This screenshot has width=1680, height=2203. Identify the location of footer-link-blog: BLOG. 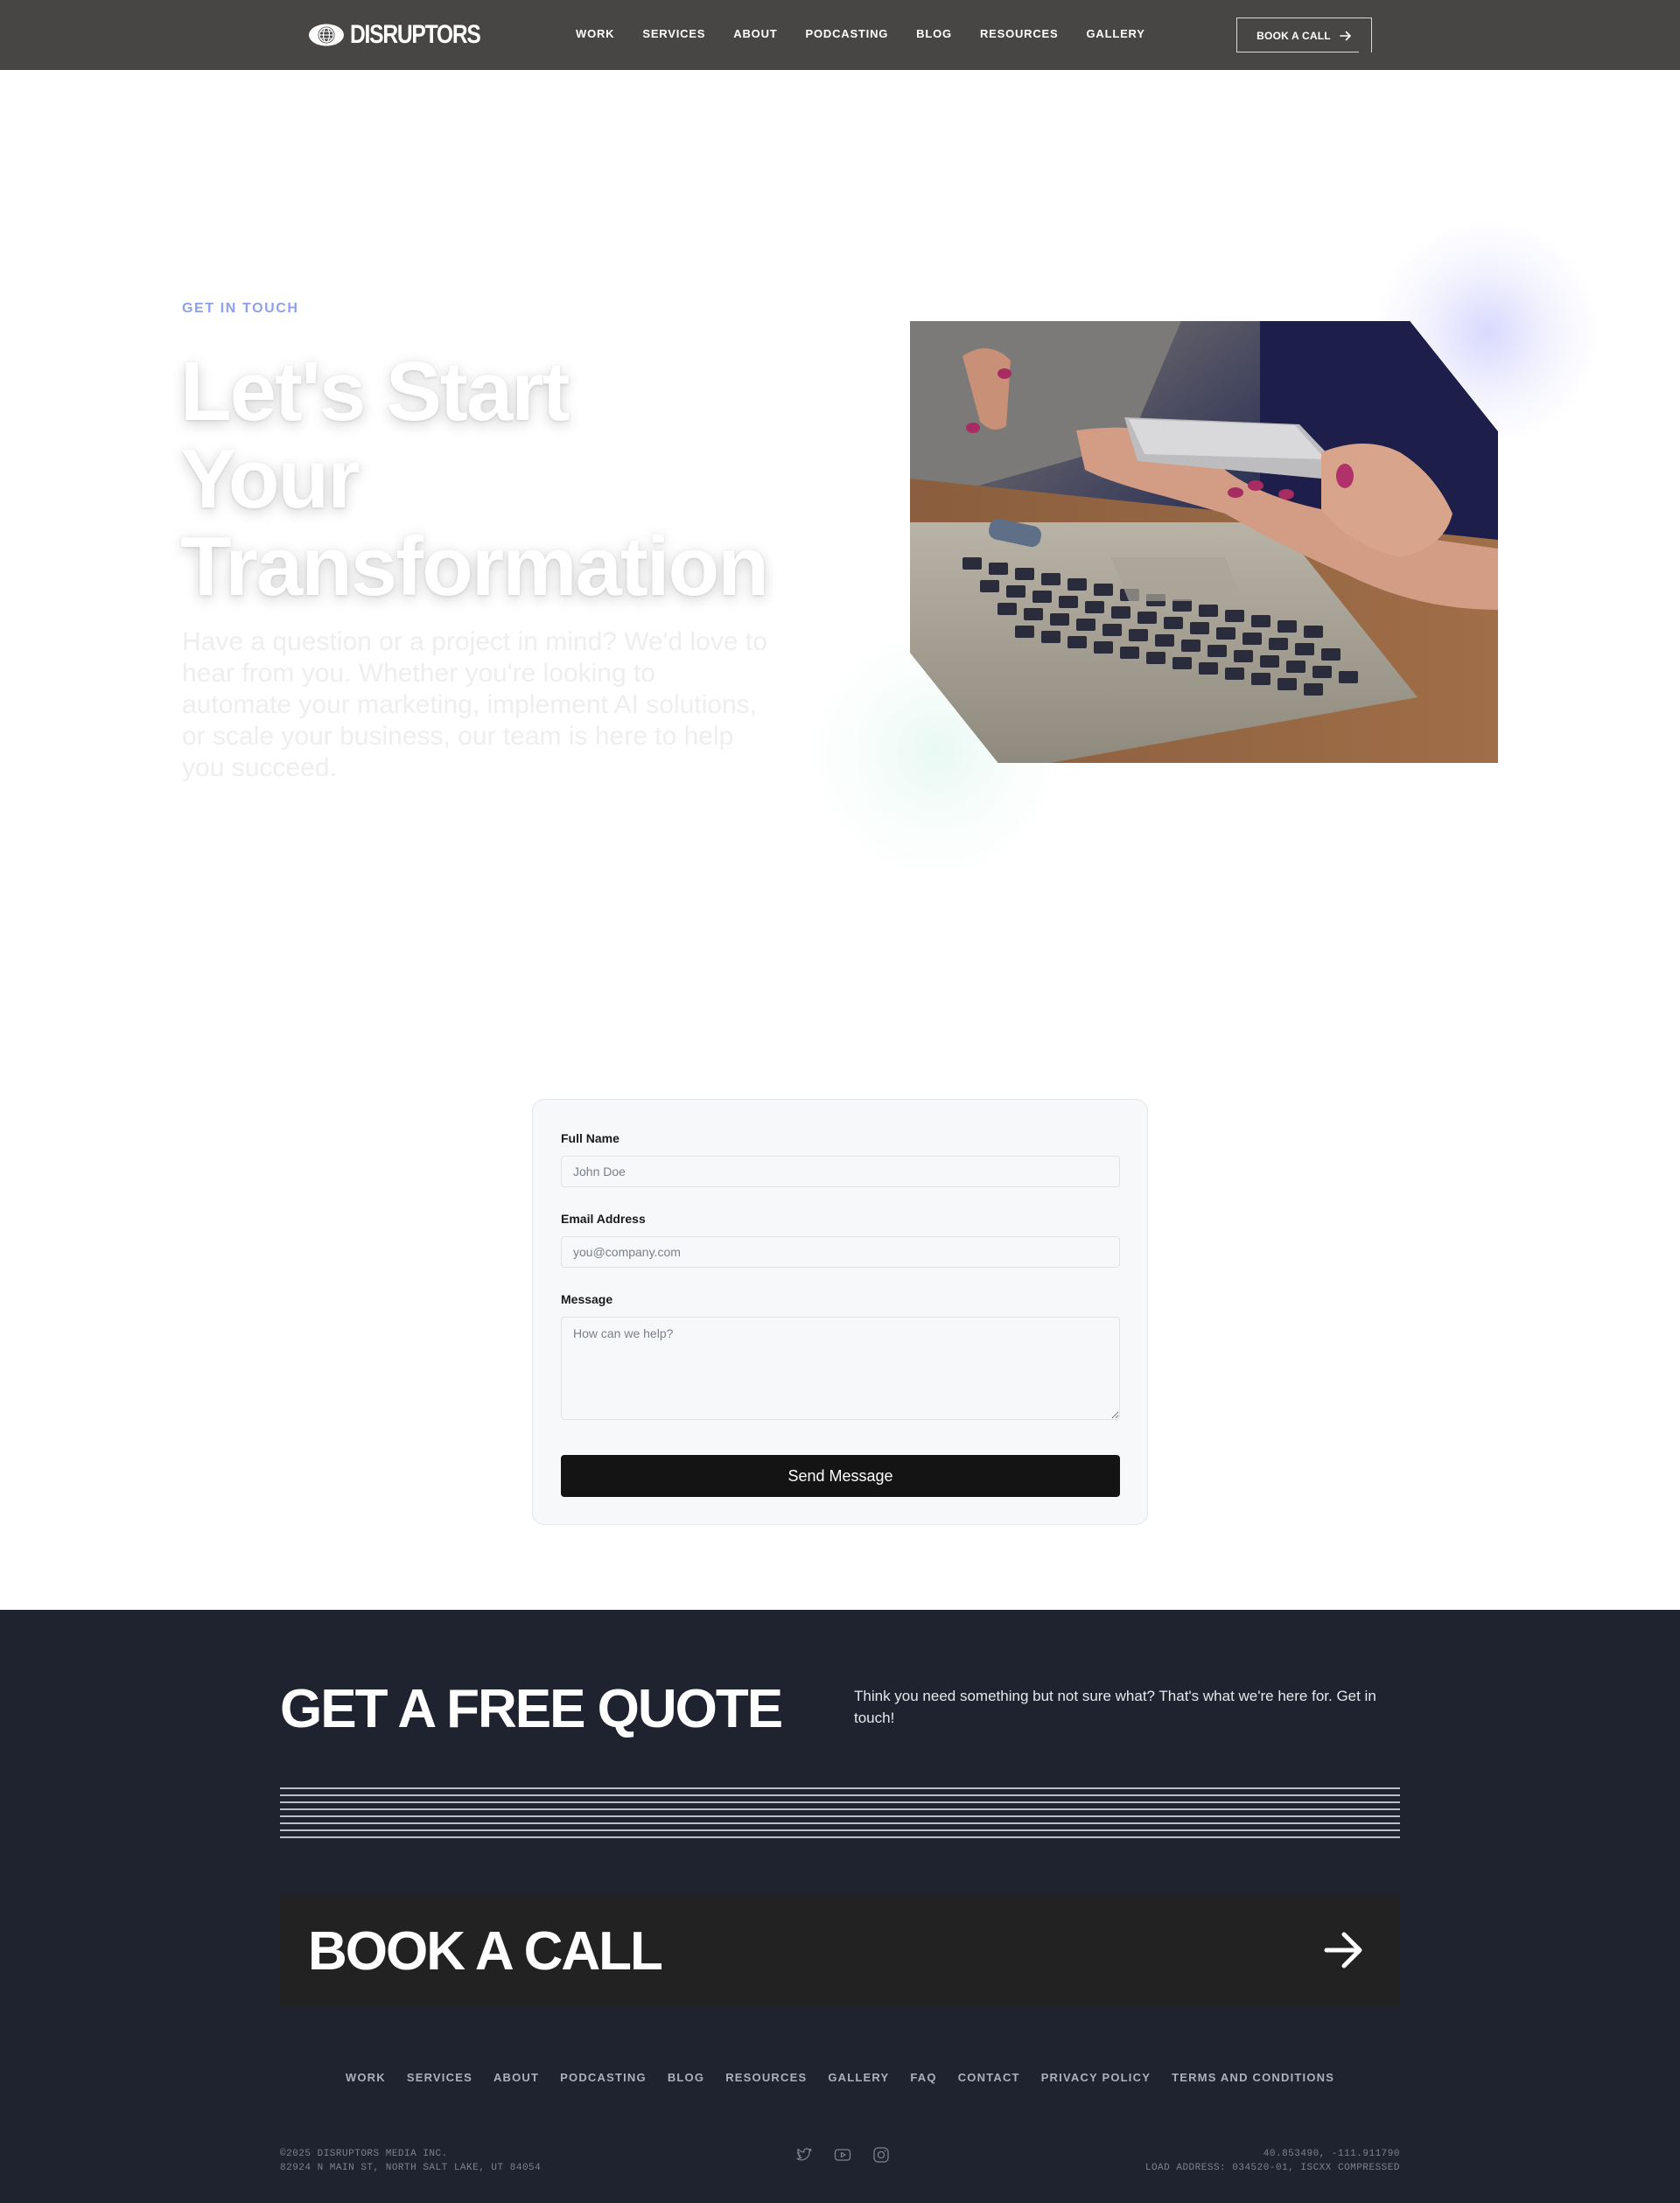
(686, 2078).